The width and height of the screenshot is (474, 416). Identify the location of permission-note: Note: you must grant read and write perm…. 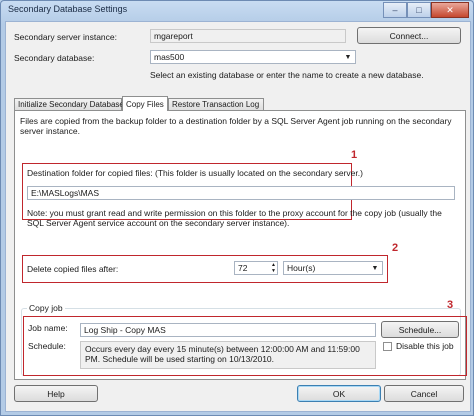
(234, 218).